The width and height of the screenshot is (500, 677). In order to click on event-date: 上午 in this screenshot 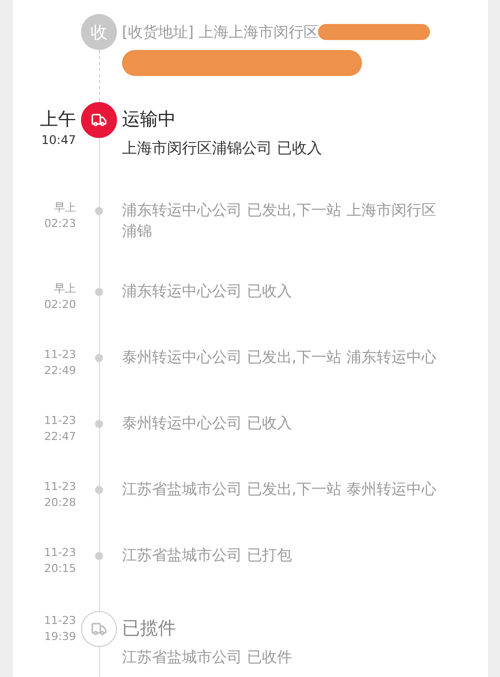, I will do `click(58, 120)`.